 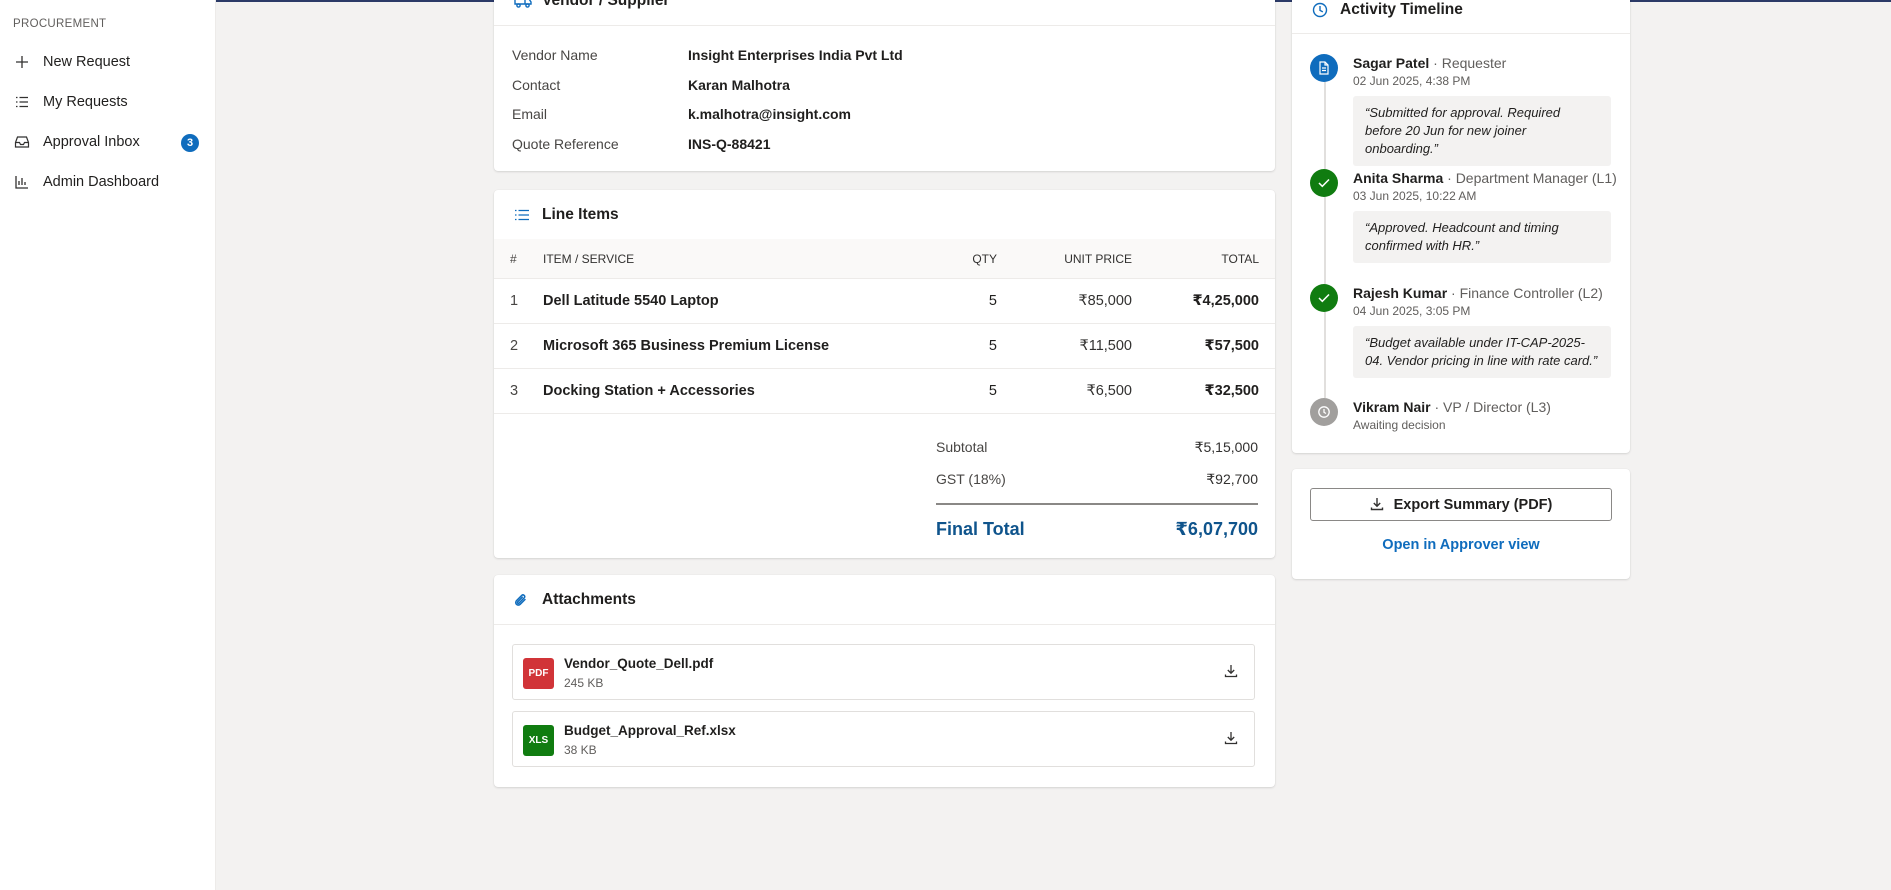 I want to click on final-total-value: ₹6,07,700, so click(x=1216, y=529).